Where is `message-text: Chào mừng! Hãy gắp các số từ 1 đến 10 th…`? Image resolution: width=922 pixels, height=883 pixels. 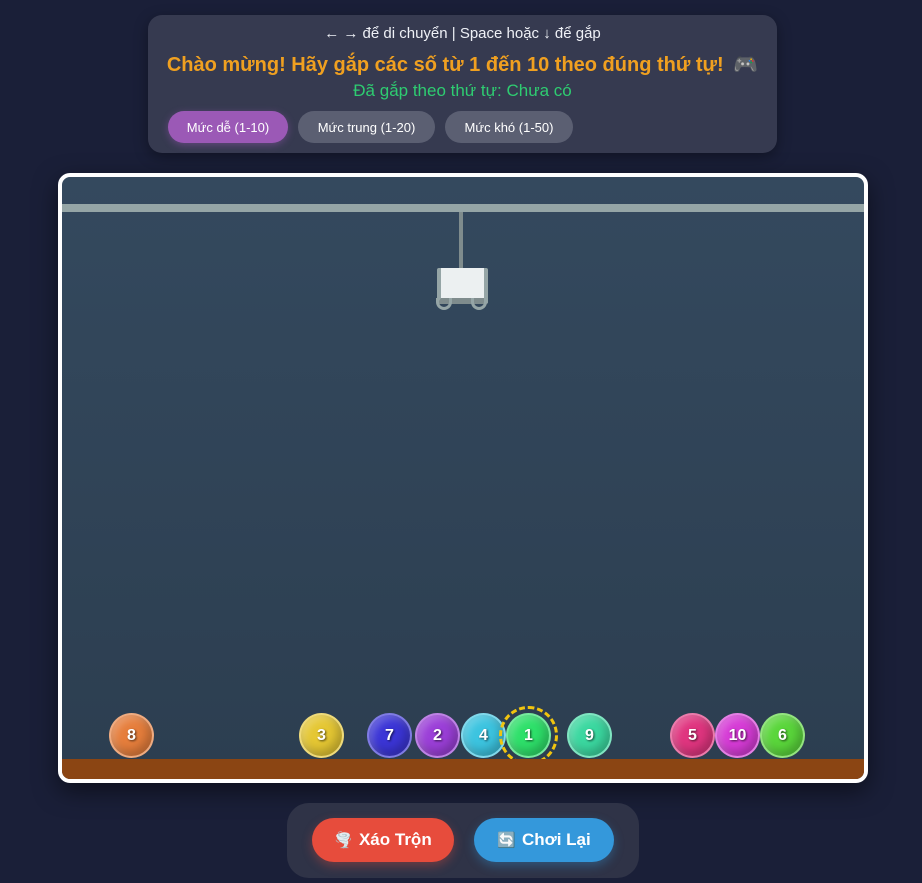 message-text: Chào mừng! Hãy gắp các số từ 1 đến 10 th… is located at coordinates (445, 65).